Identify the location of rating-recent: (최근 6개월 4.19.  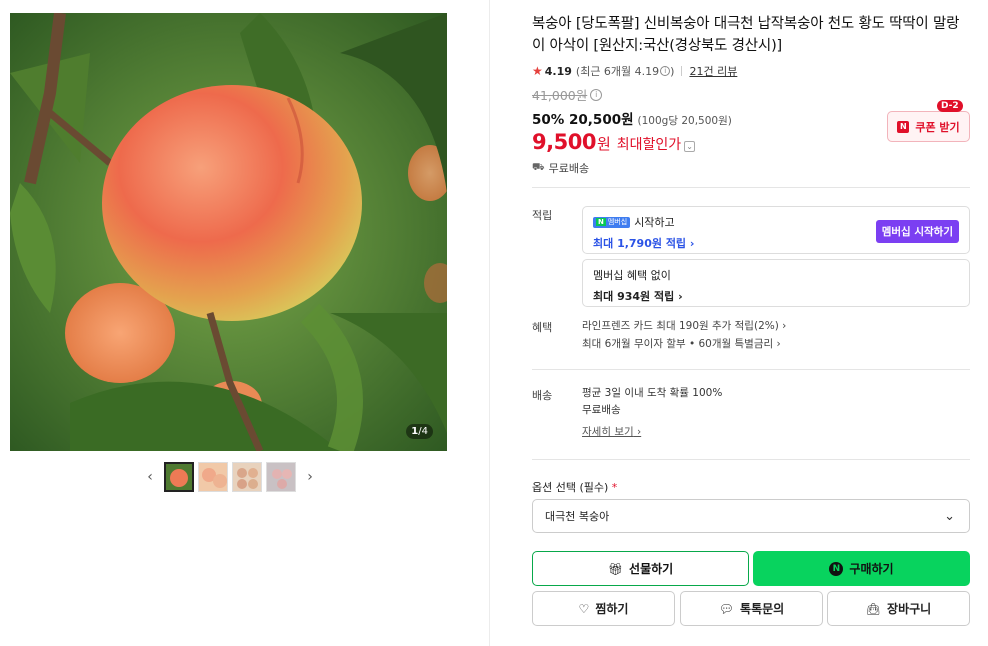
(617, 71).